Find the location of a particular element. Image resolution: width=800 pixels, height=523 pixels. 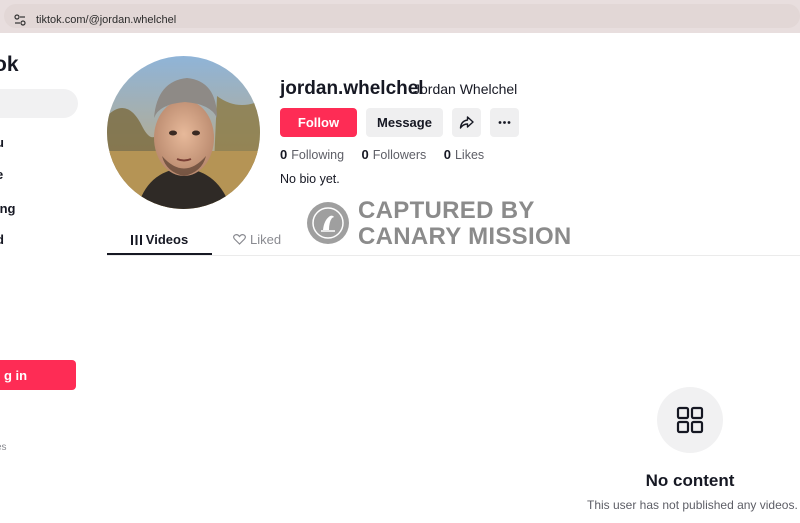

left-sidebar: ok u e ing d g in es is located at coordinates (47, 278).